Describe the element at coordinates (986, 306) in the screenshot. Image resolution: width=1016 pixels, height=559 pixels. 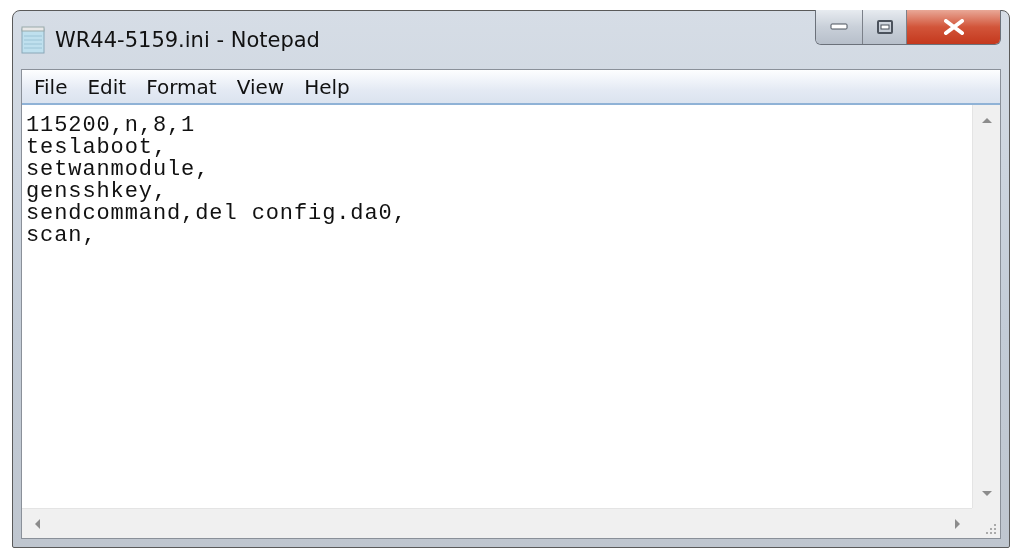
I see `vertical-scrollbar` at that location.